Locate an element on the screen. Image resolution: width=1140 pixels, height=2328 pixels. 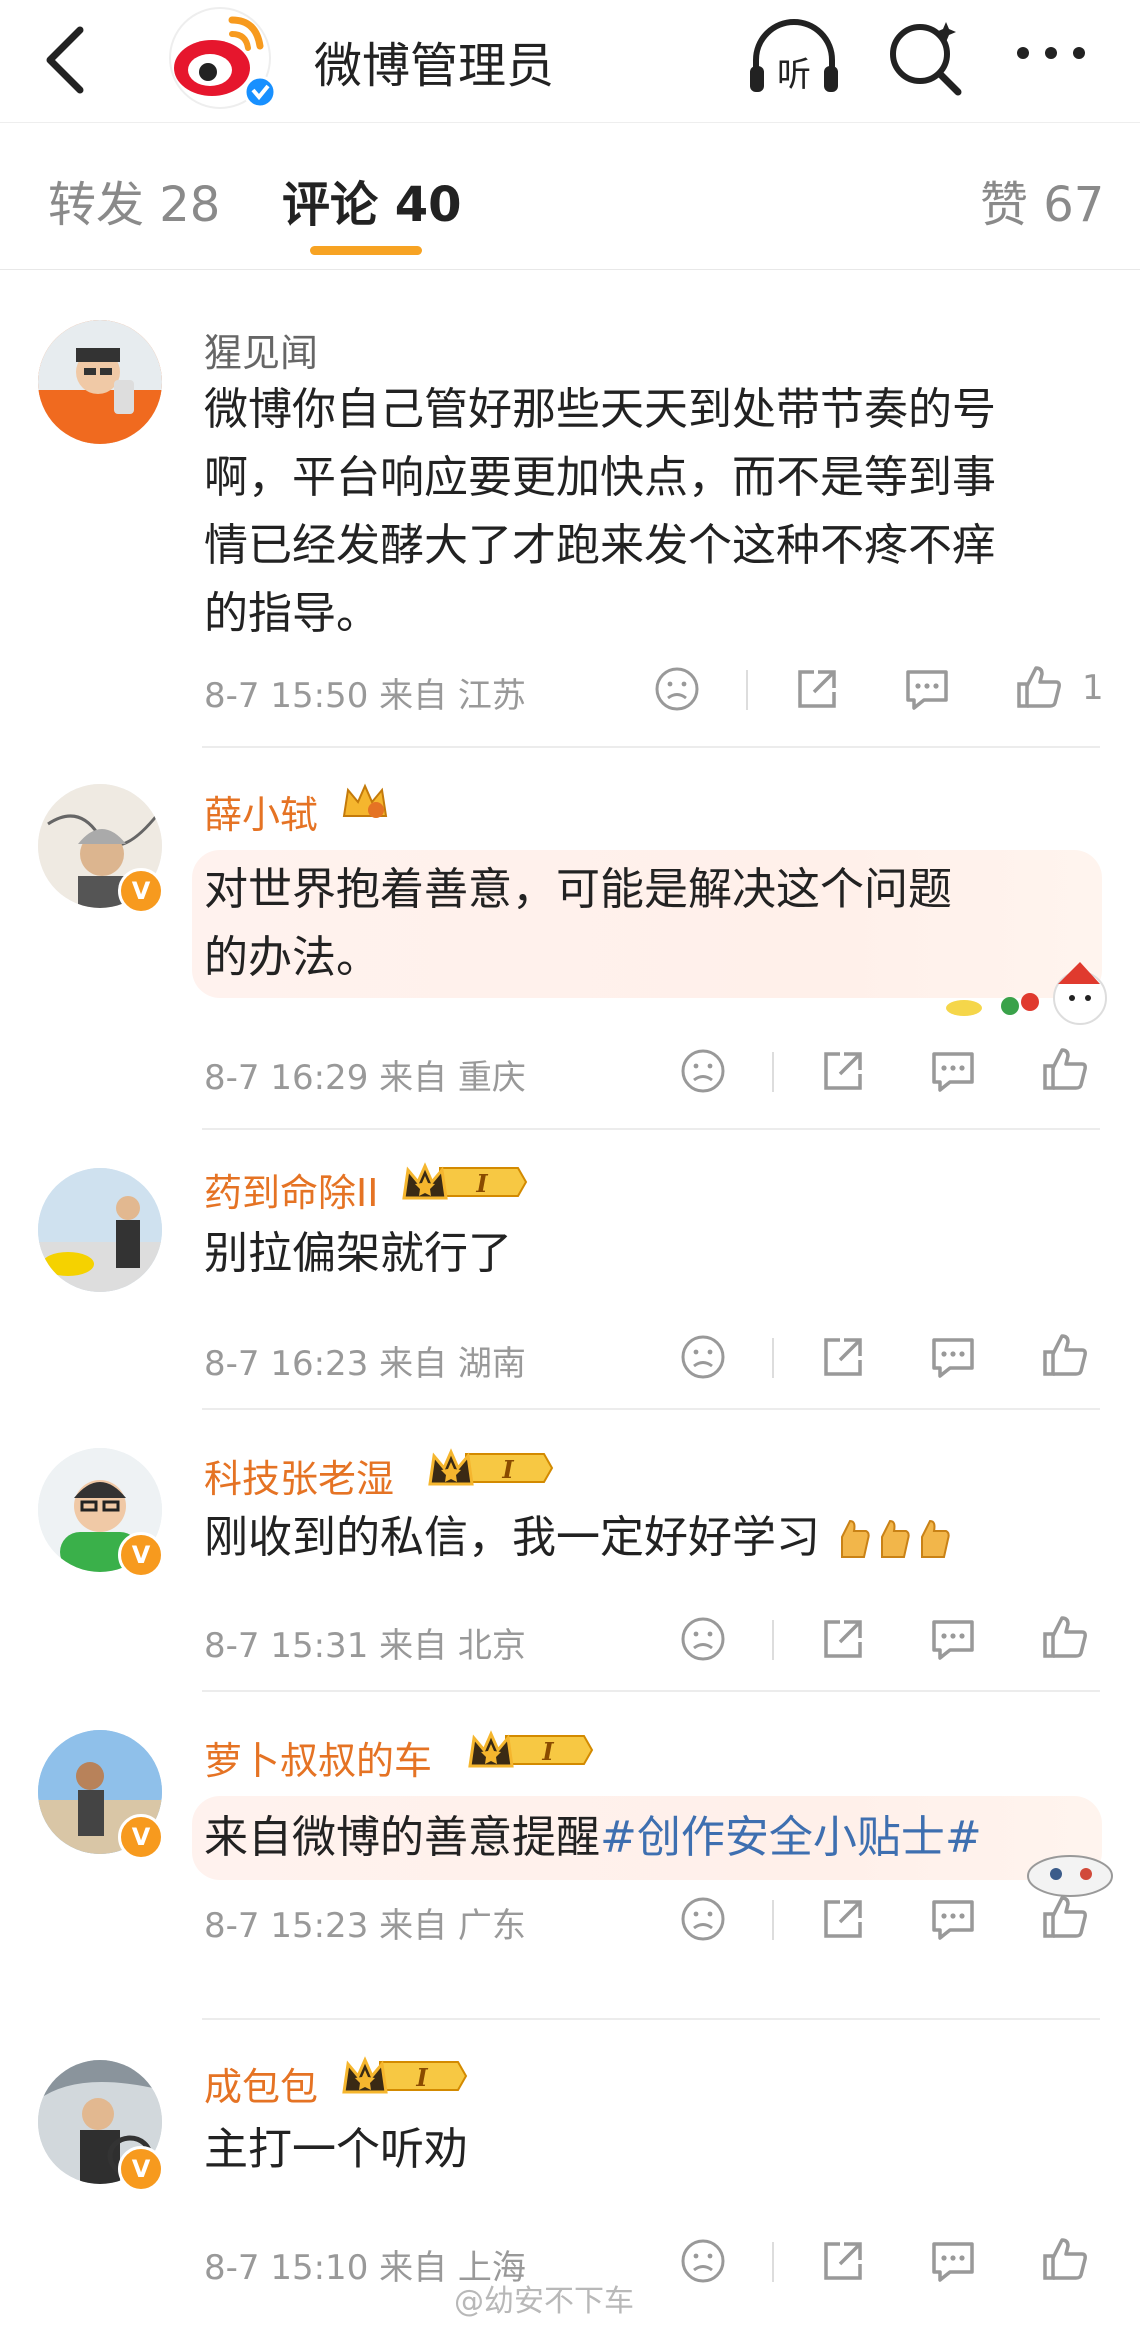
comment-meta: 8-7 15:50 来自 江苏 is located at coordinates (365, 696).